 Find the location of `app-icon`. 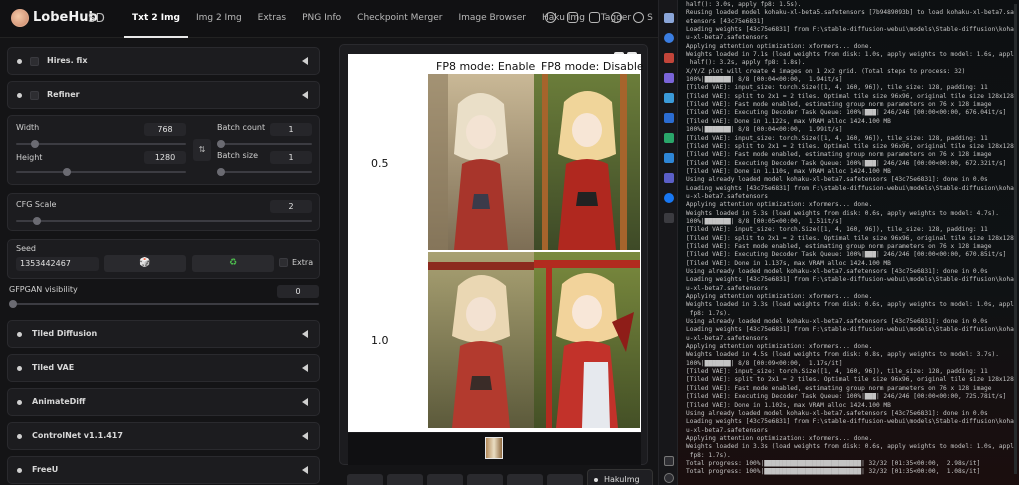

app-icon is located at coordinates (669, 58).